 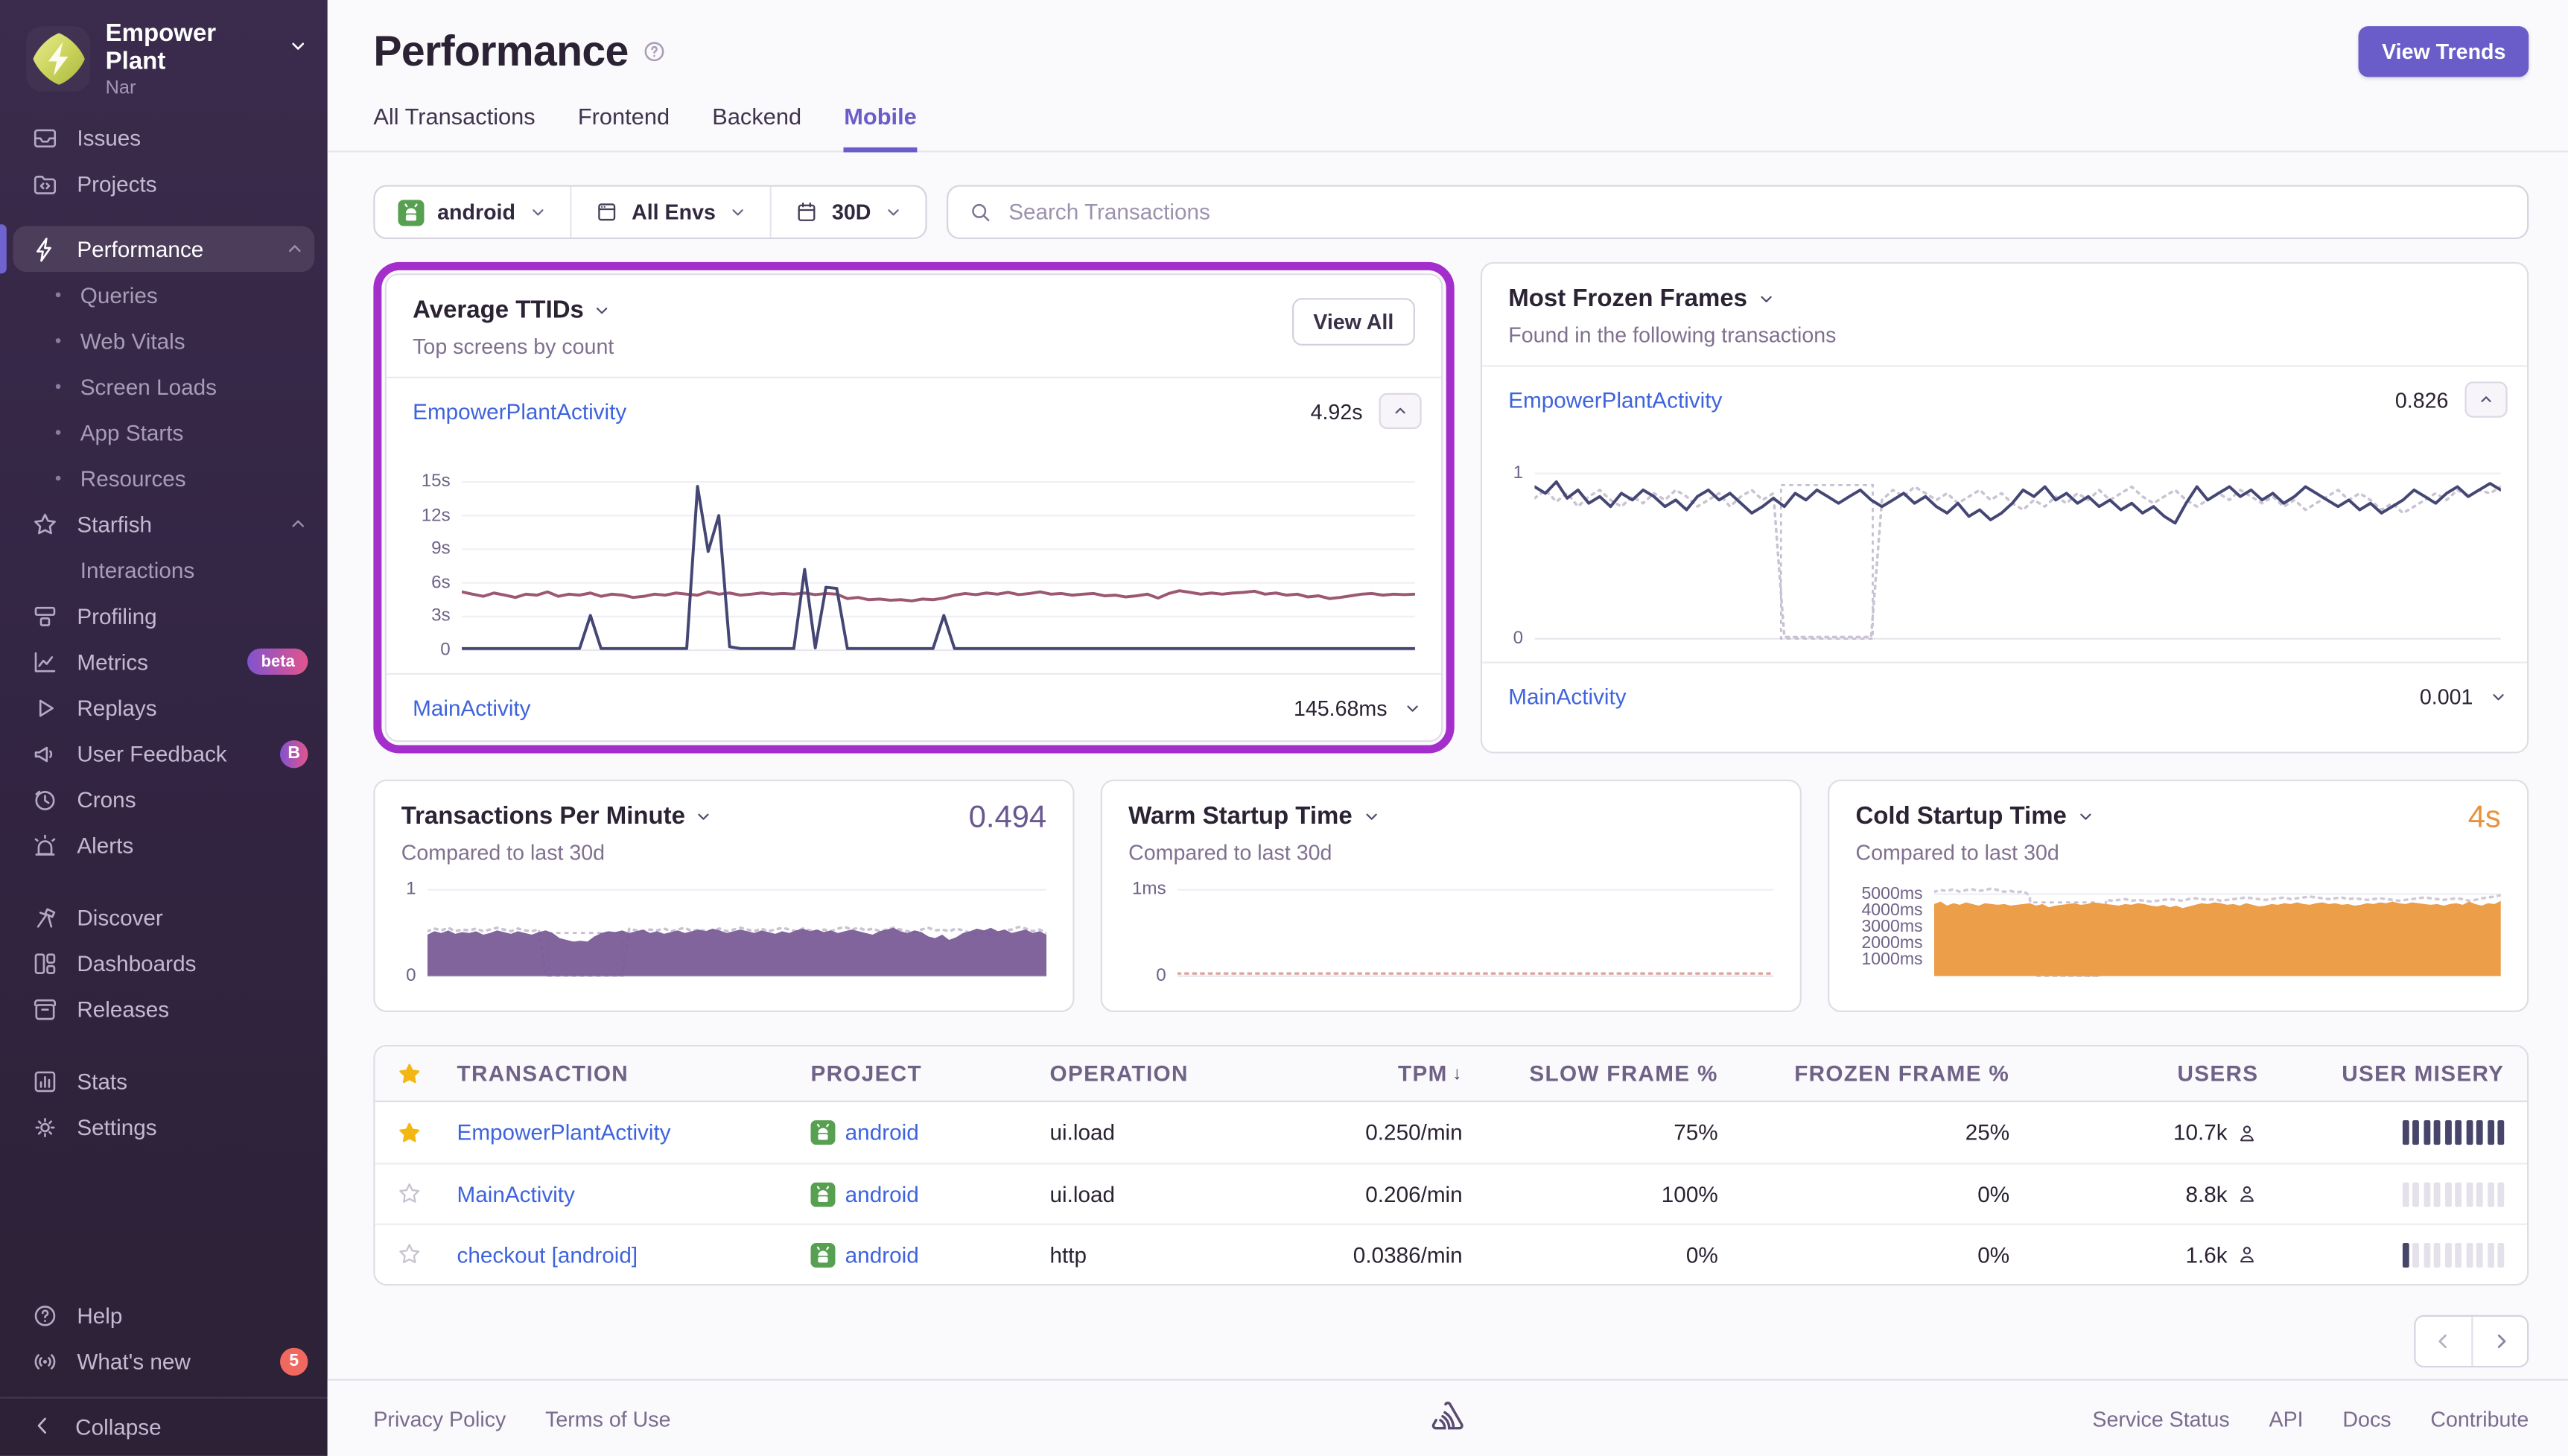 I want to click on y-tick-label: 1000ms, so click(x=1892, y=960).